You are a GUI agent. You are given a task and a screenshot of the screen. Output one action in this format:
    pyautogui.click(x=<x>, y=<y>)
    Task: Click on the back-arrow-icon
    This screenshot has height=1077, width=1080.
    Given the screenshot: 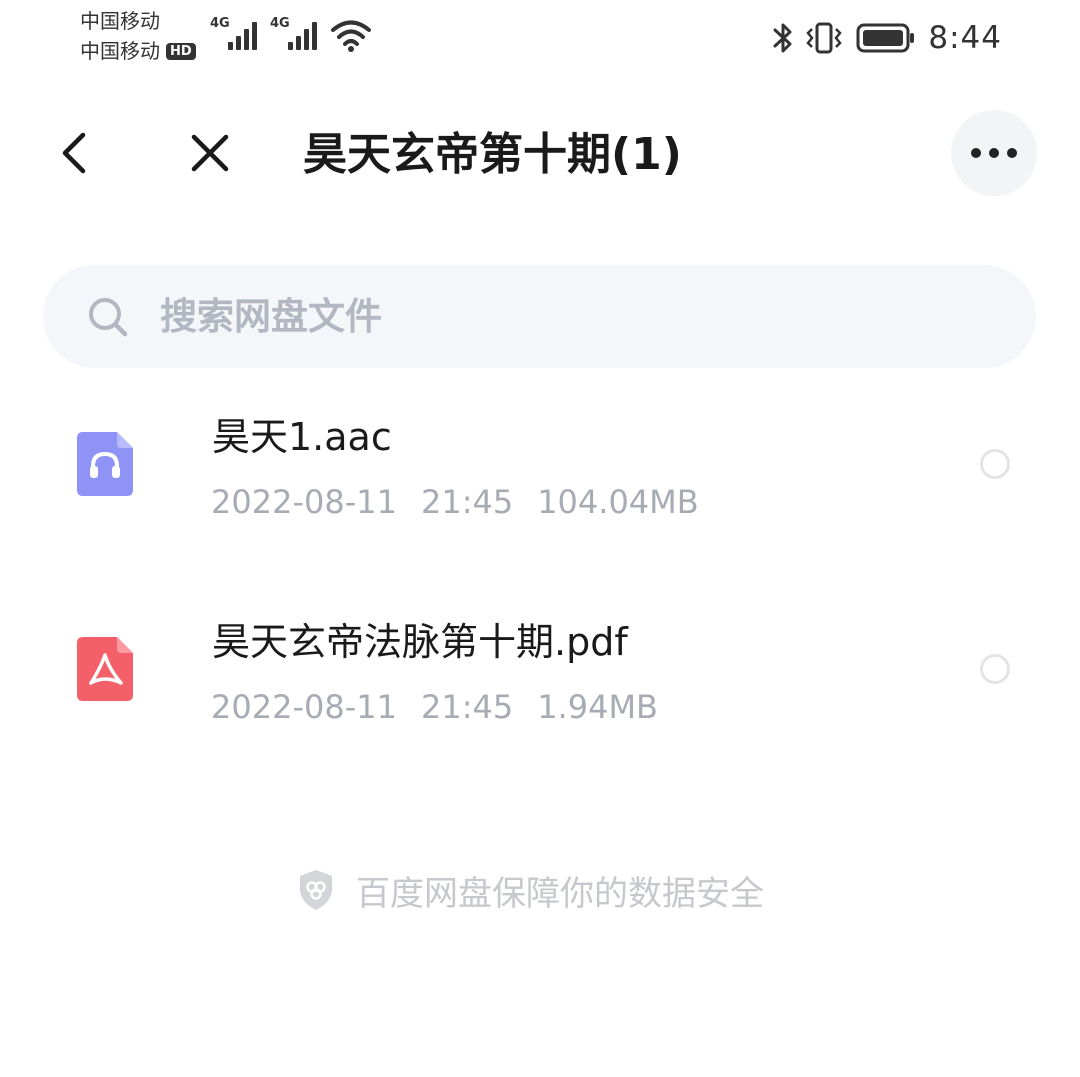 What is the action you would take?
    pyautogui.click(x=74, y=153)
    